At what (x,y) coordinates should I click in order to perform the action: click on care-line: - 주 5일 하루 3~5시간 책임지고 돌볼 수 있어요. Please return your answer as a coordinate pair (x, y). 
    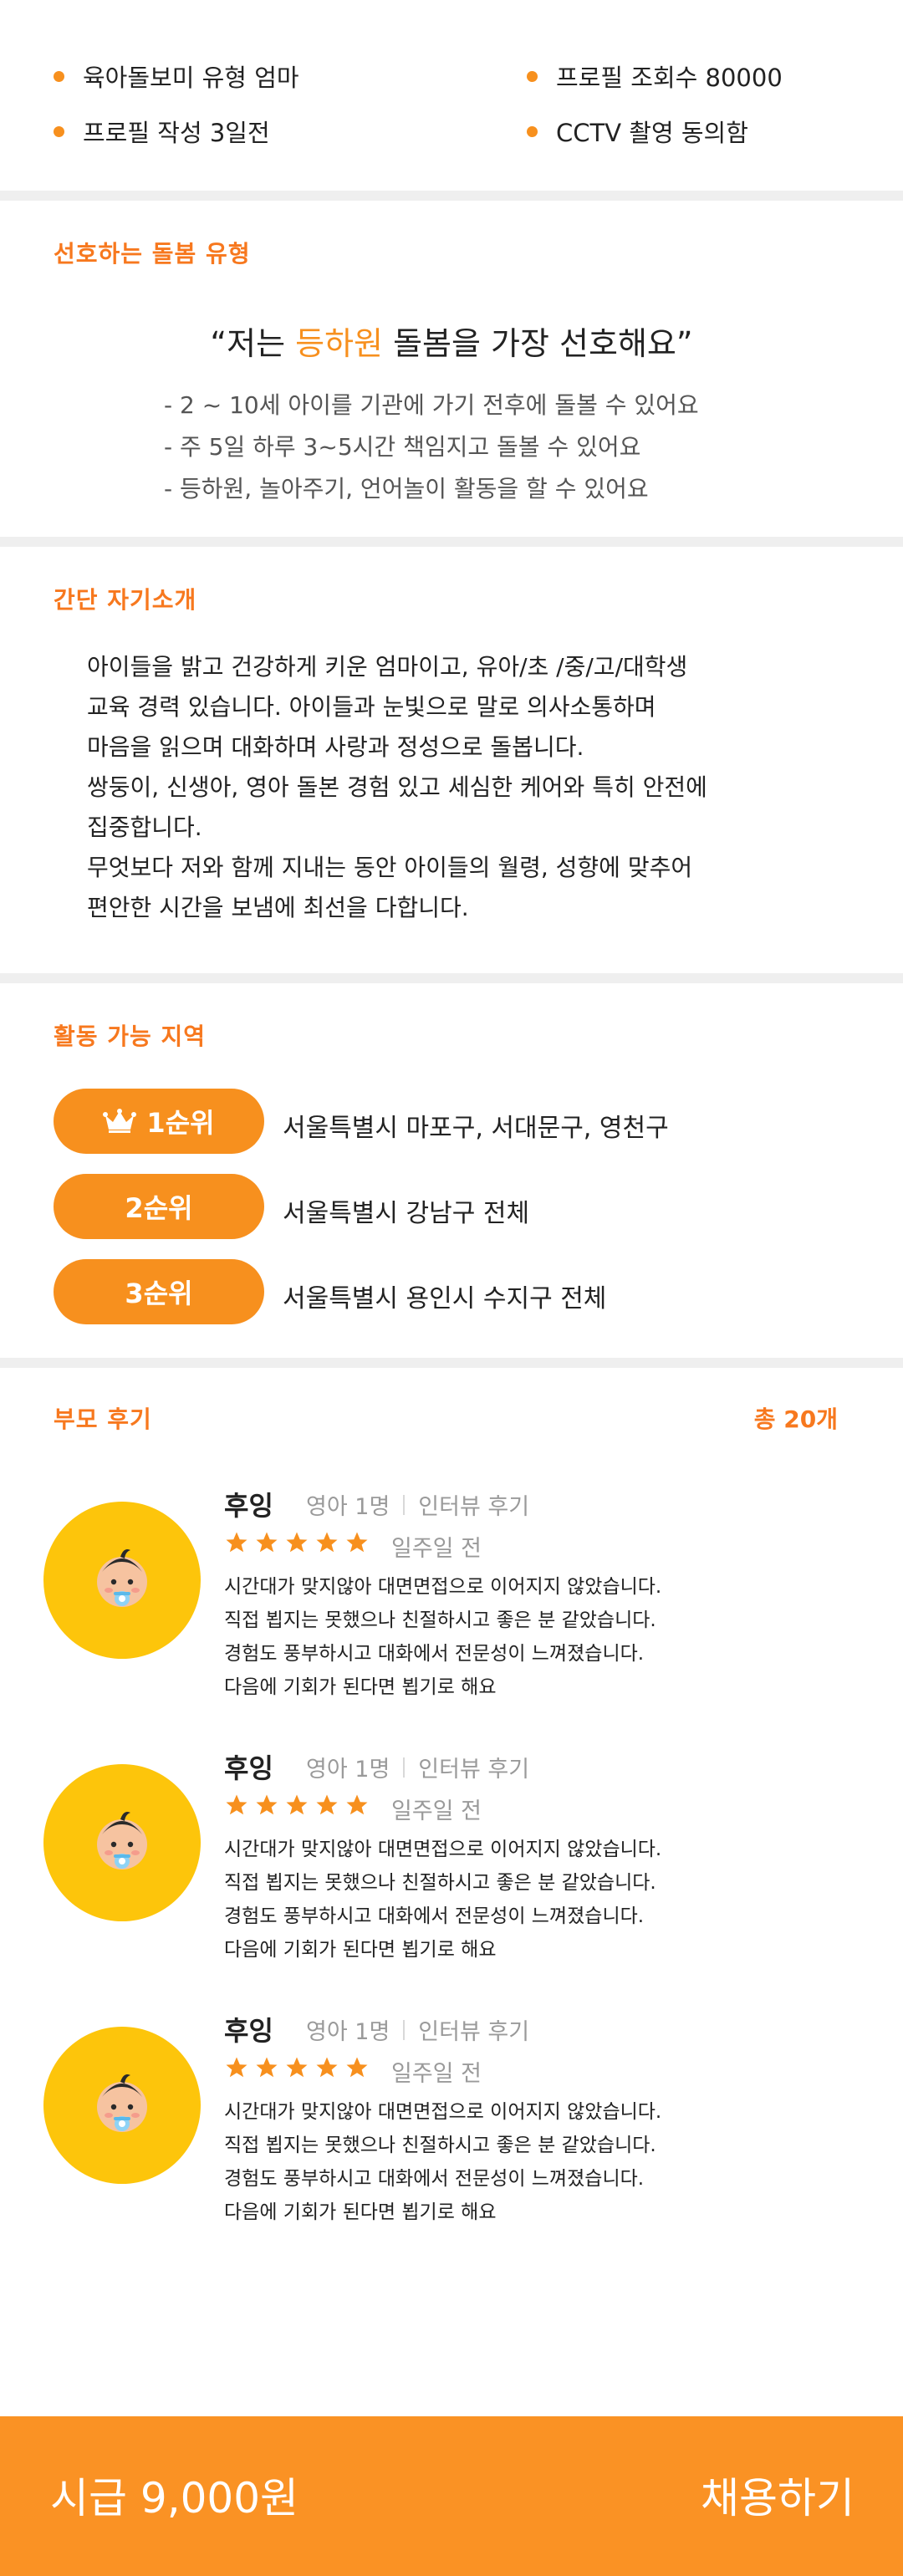
    Looking at the image, I should click on (403, 447).